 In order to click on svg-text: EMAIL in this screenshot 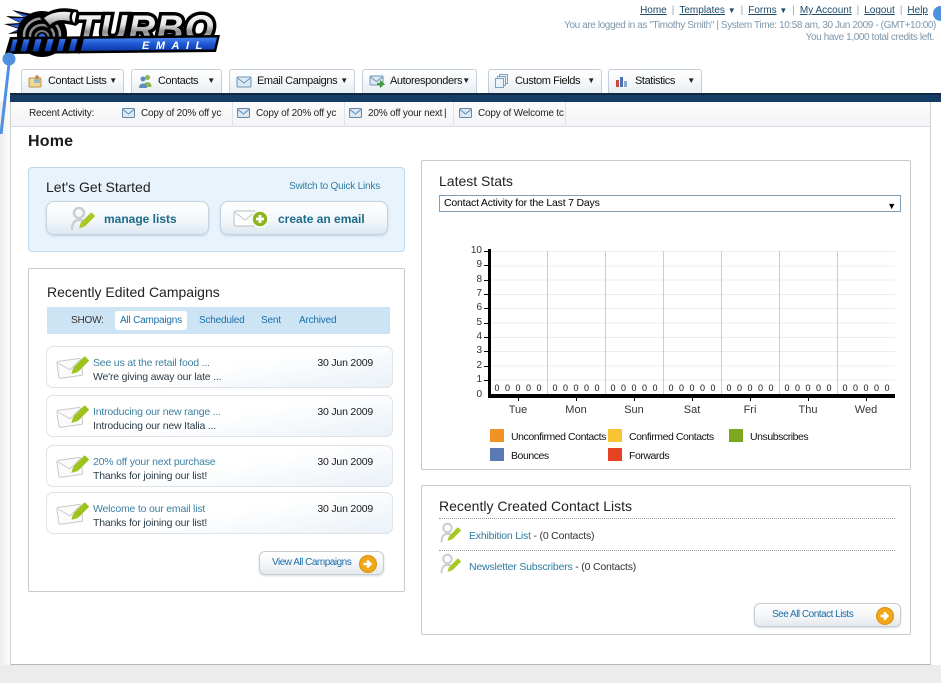, I will do `click(175, 46)`.